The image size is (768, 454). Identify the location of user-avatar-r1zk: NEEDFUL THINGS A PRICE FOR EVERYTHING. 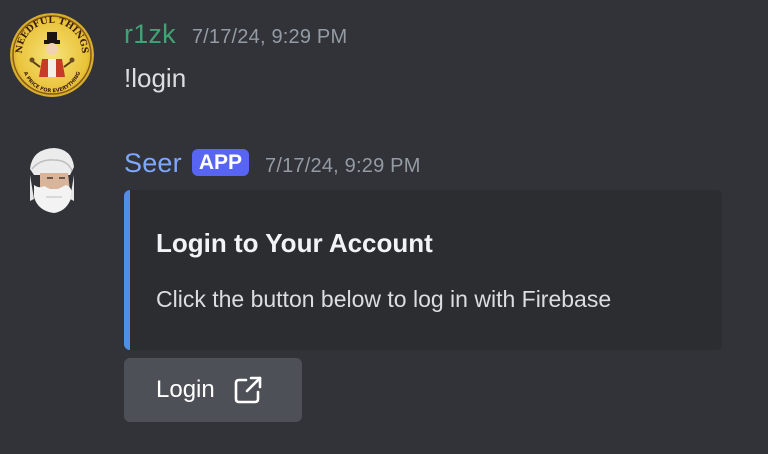
(52, 55).